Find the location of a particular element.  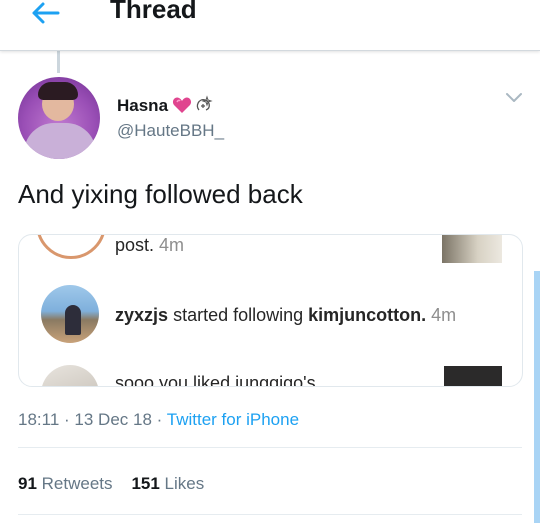

tweet-stats: 91 Retweets 151 Likes is located at coordinates (111, 484).